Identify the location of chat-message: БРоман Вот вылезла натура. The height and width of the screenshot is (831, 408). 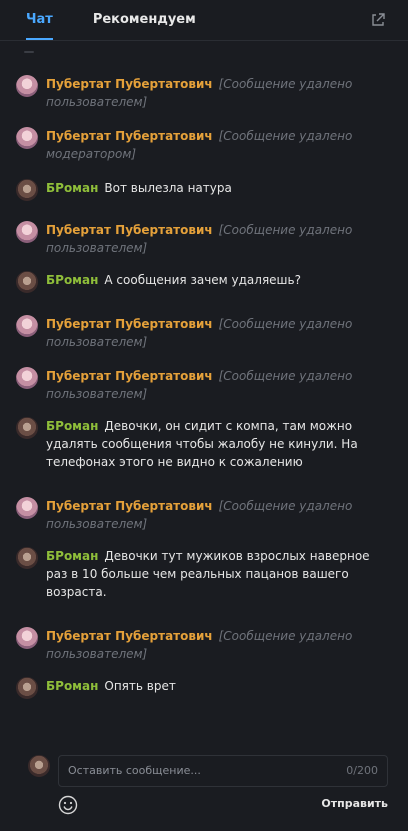
(200, 190).